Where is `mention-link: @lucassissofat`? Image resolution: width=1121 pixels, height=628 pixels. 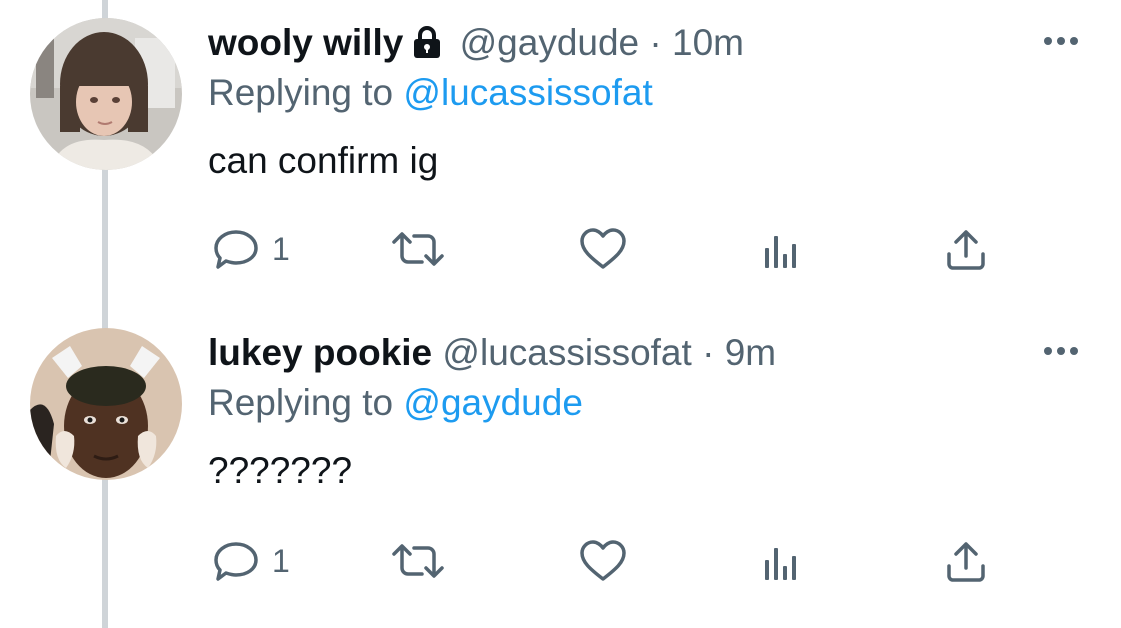
mention-link: @lucassissofat is located at coordinates (527, 92).